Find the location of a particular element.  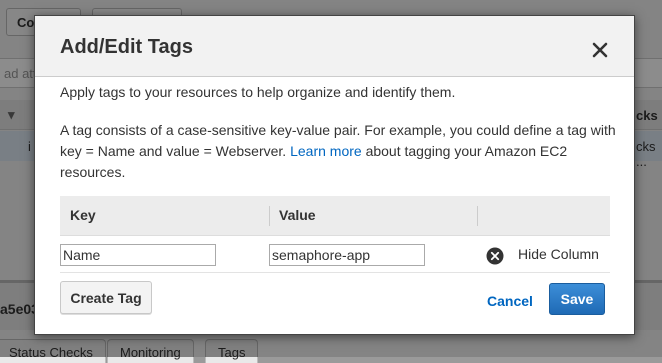

remove-circle-icon is located at coordinates (495, 256).